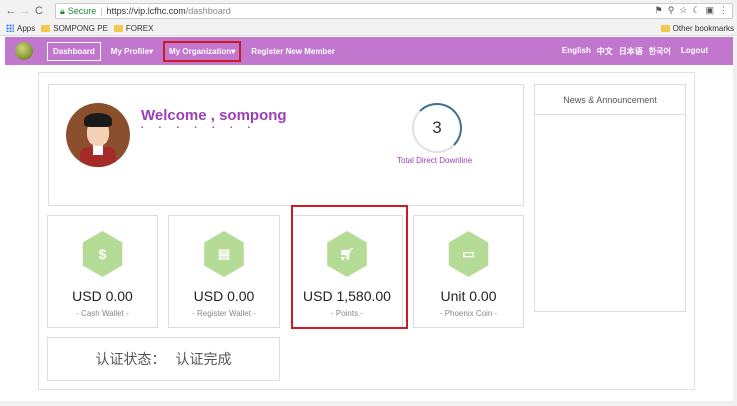 The image size is (737, 406). I want to click on lang-english: English, so click(576, 51).